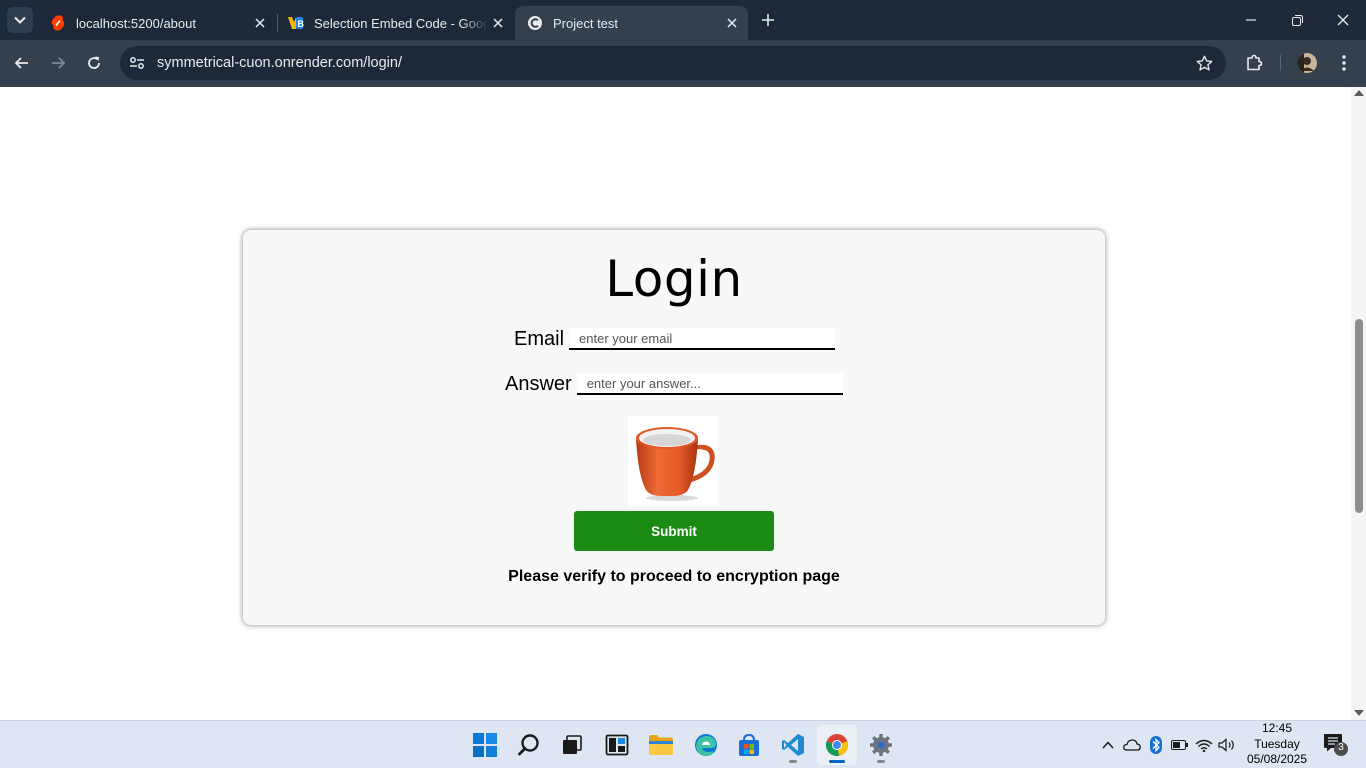 The width and height of the screenshot is (1366, 768). I want to click on toolbar-divider, so click(1280, 63).